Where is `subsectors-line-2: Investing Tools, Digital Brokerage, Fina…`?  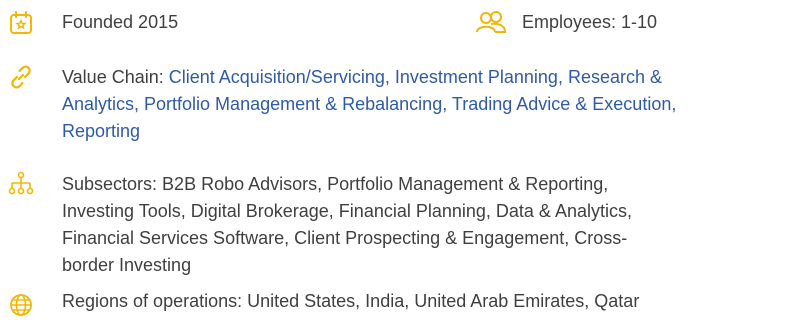 subsectors-line-2: Investing Tools, Digital Brokerage, Fina… is located at coordinates (347, 211).